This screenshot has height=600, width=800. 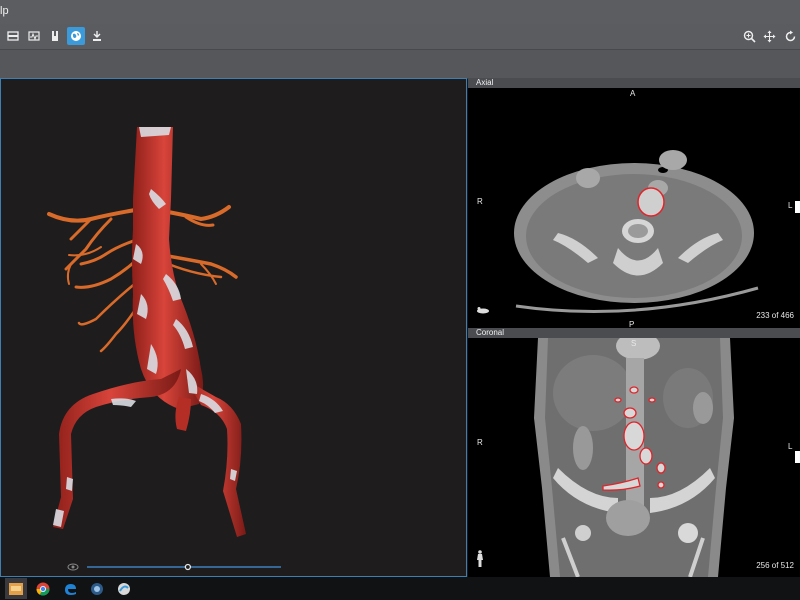 What do you see at coordinates (43, 588) in the screenshot?
I see `chrome-icon` at bounding box center [43, 588].